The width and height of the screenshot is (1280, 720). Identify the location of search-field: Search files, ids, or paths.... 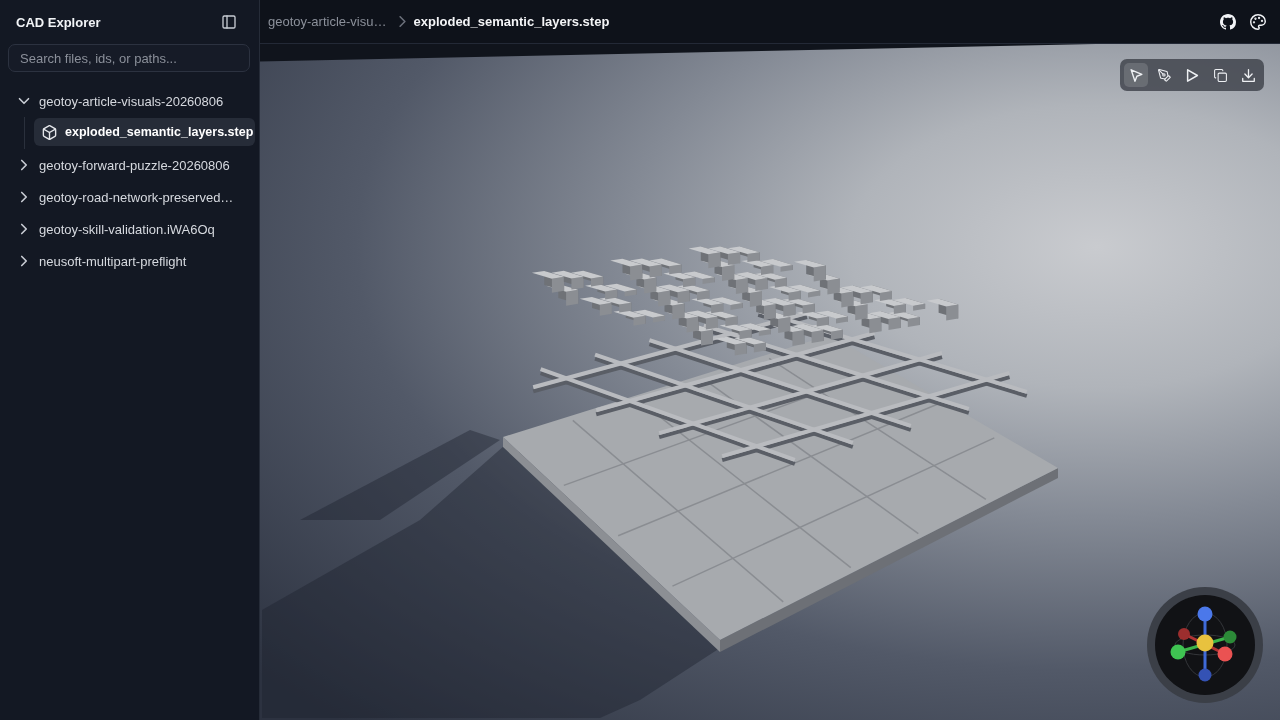
(129, 58).